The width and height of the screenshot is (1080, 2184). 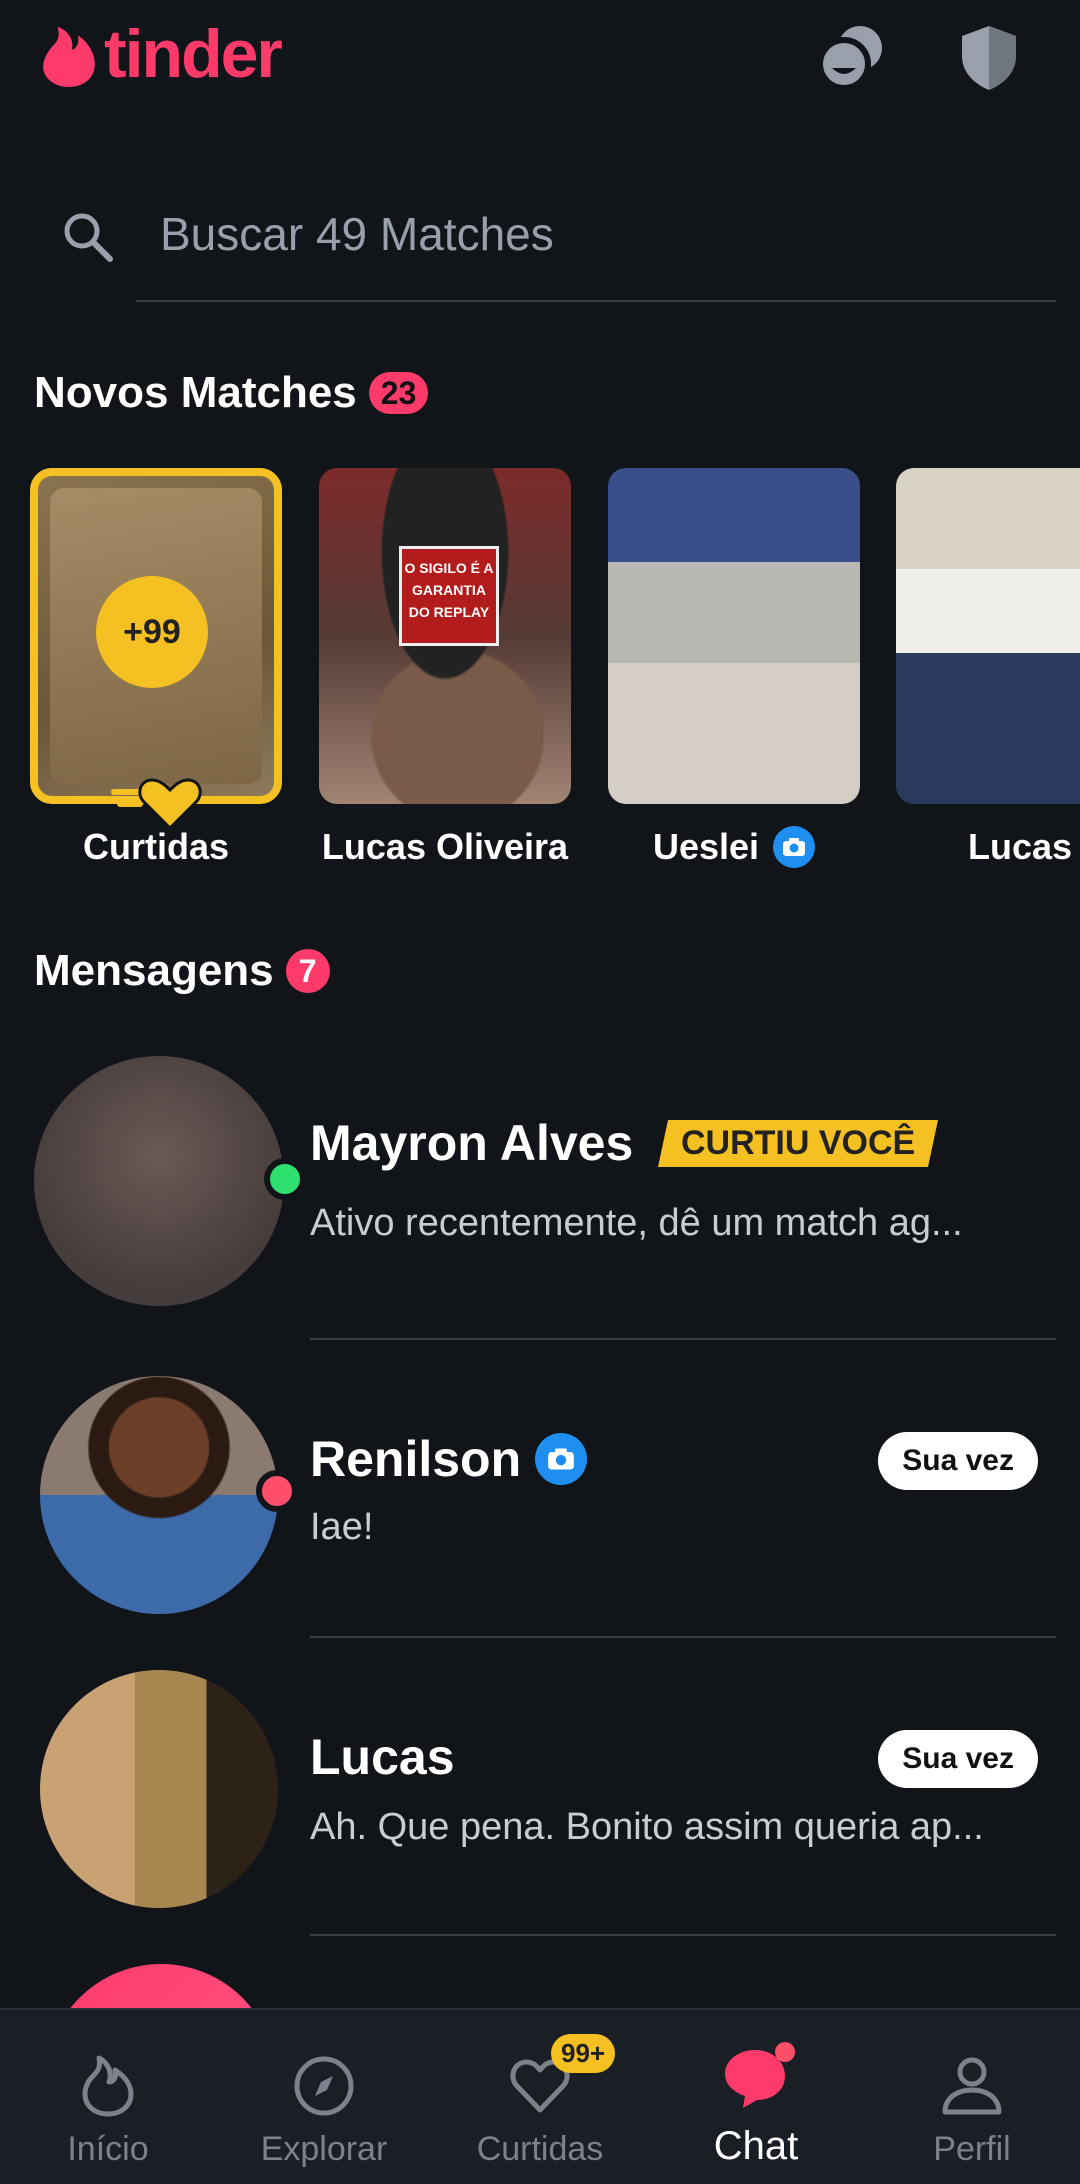 What do you see at coordinates (758, 2078) in the screenshot?
I see `chat-icon-wrap` at bounding box center [758, 2078].